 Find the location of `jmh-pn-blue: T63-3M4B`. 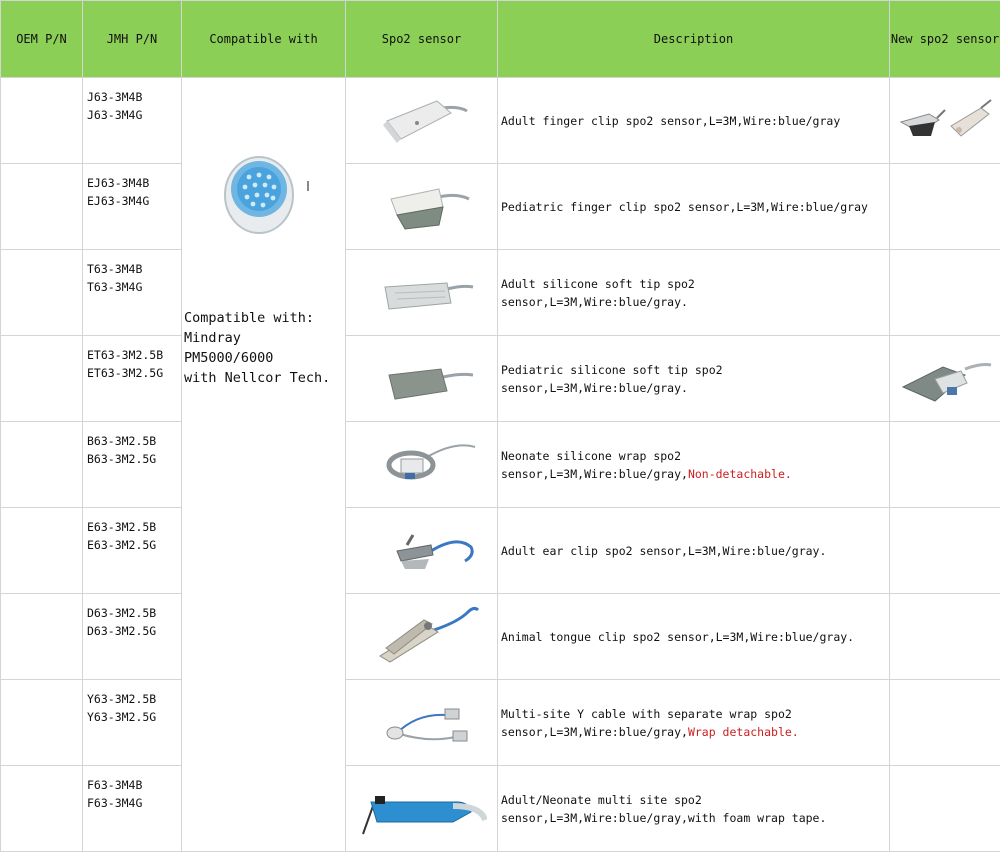

jmh-pn-blue: T63-3M4B is located at coordinates (134, 269).